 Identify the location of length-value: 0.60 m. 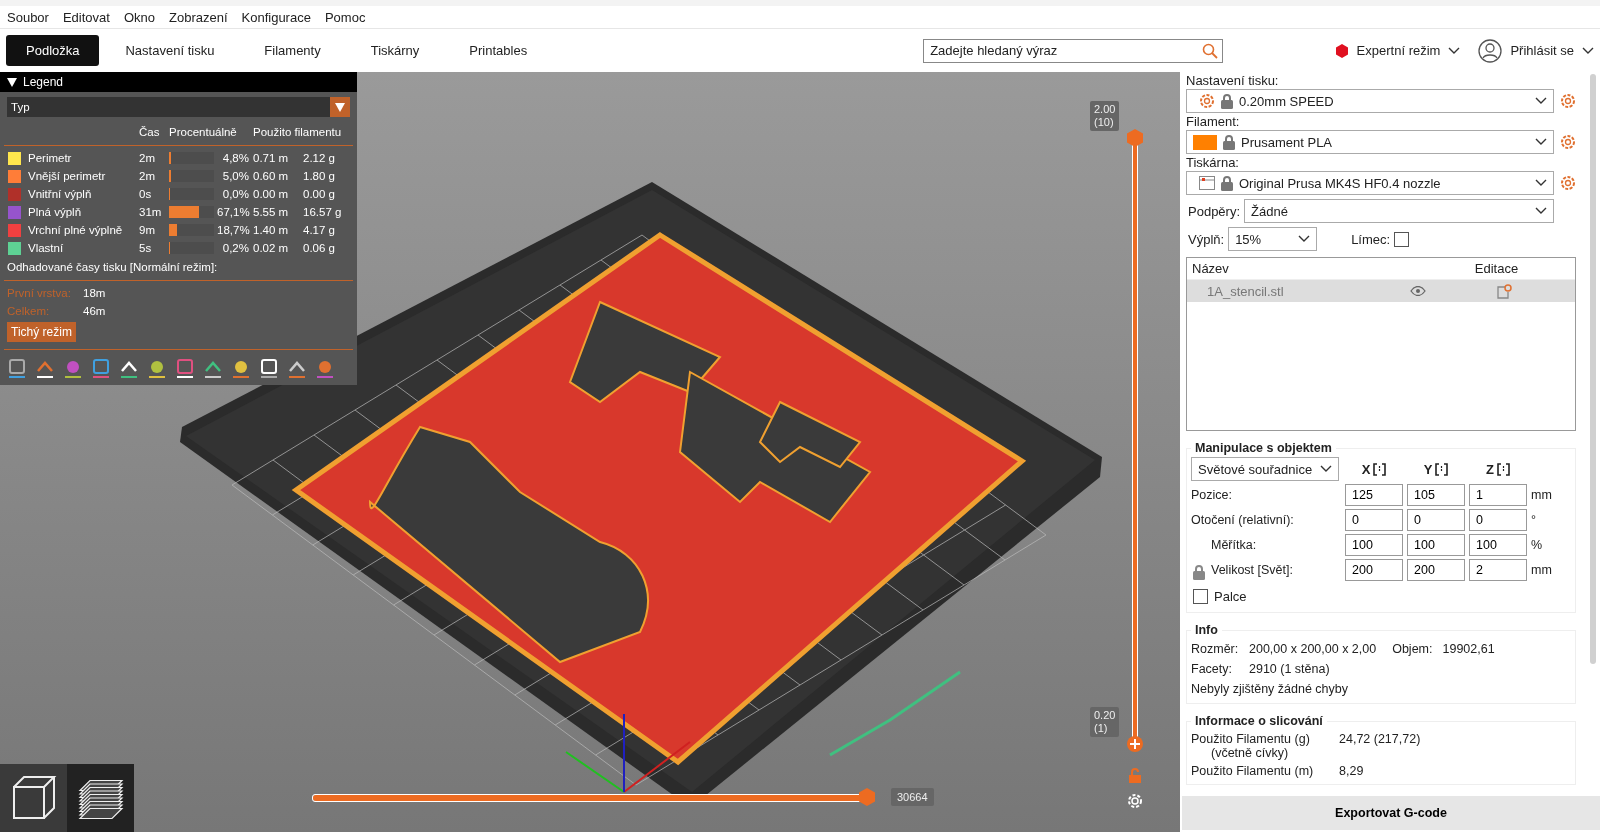
(271, 176).